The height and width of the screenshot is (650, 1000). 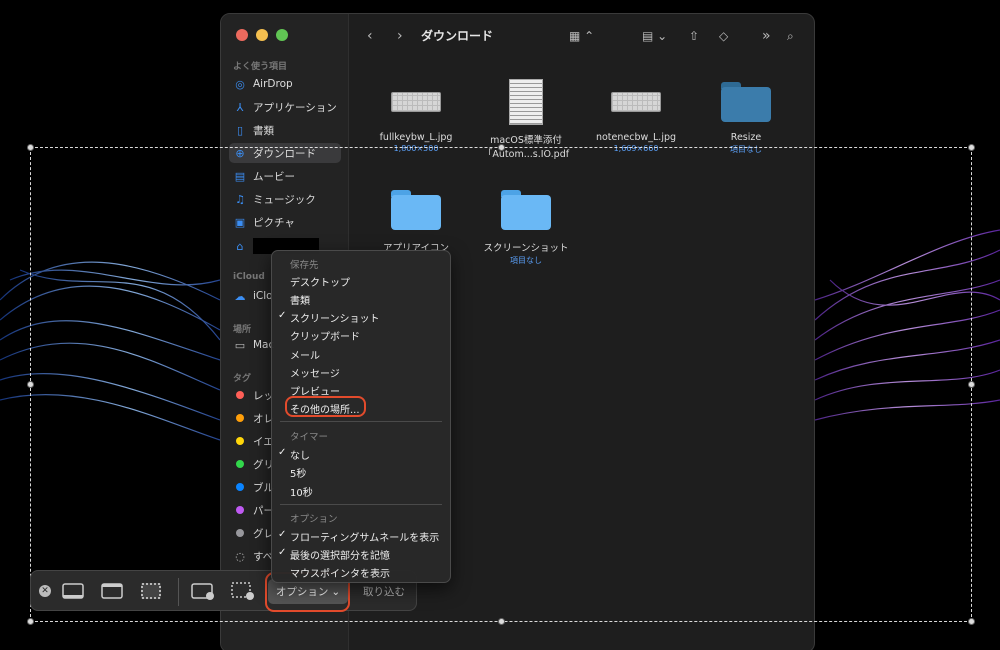 I want to click on cloud-icon: ☁, so click(x=240, y=296).